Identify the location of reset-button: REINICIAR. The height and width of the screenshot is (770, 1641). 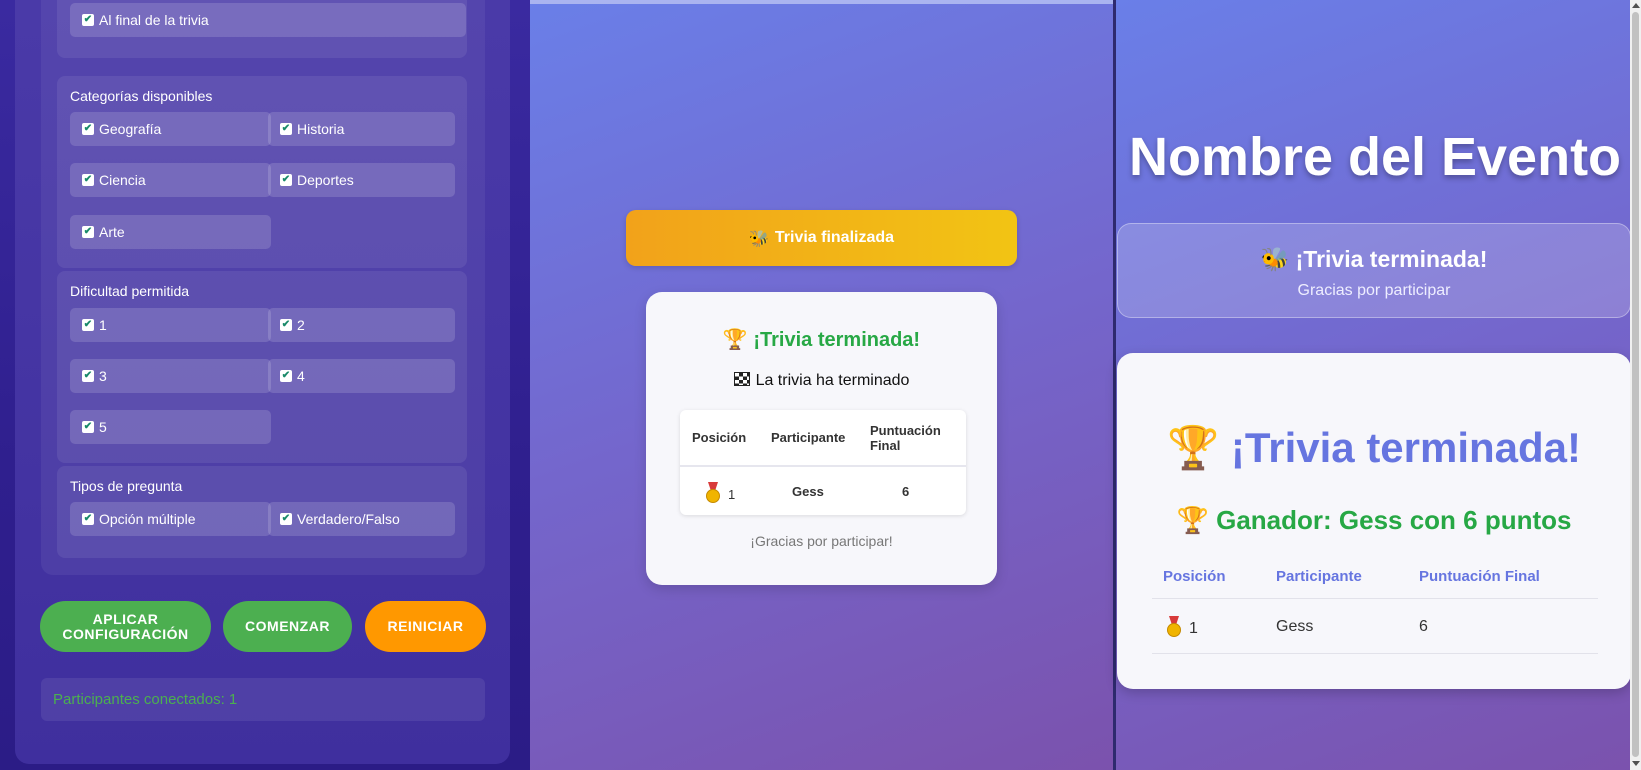
(425, 626).